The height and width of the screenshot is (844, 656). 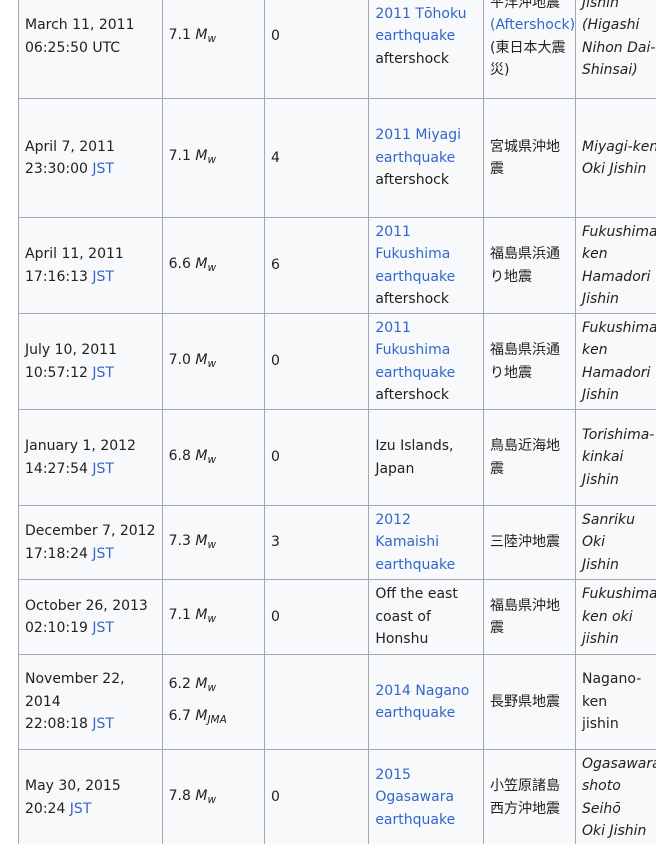 I want to click on magnitude-value: 6.6 Mw, so click(x=213, y=266).